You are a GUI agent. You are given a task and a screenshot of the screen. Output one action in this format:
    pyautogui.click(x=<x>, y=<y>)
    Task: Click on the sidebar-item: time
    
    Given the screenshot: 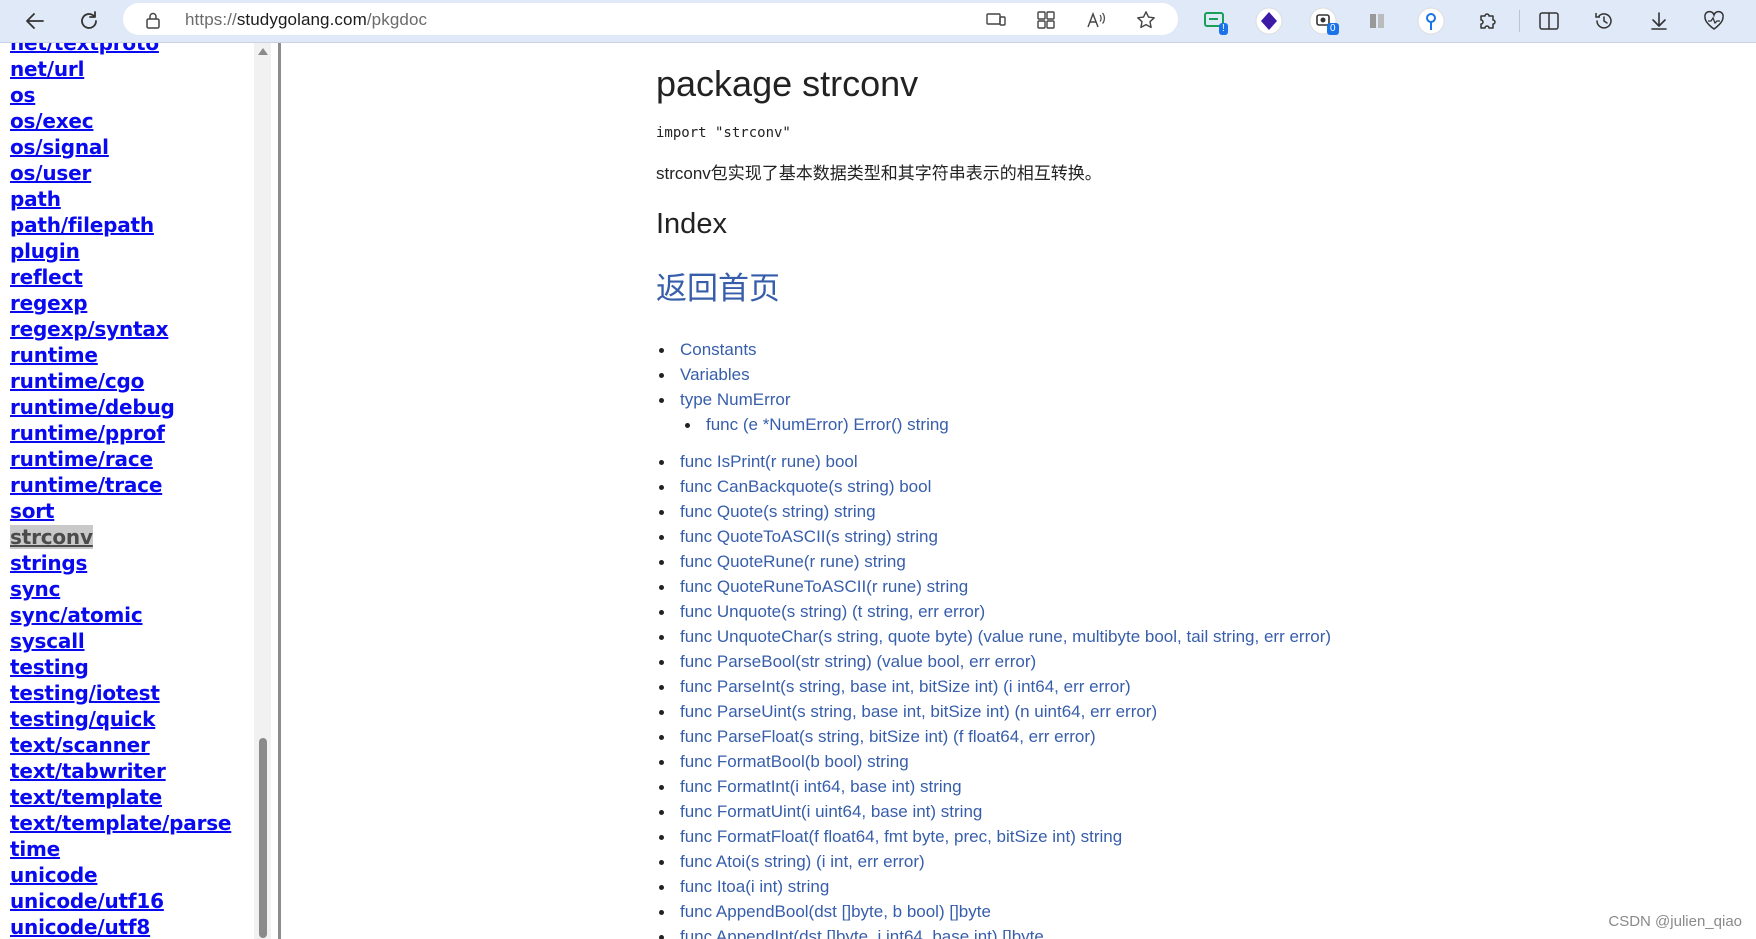 What is the action you would take?
    pyautogui.click(x=120, y=849)
    